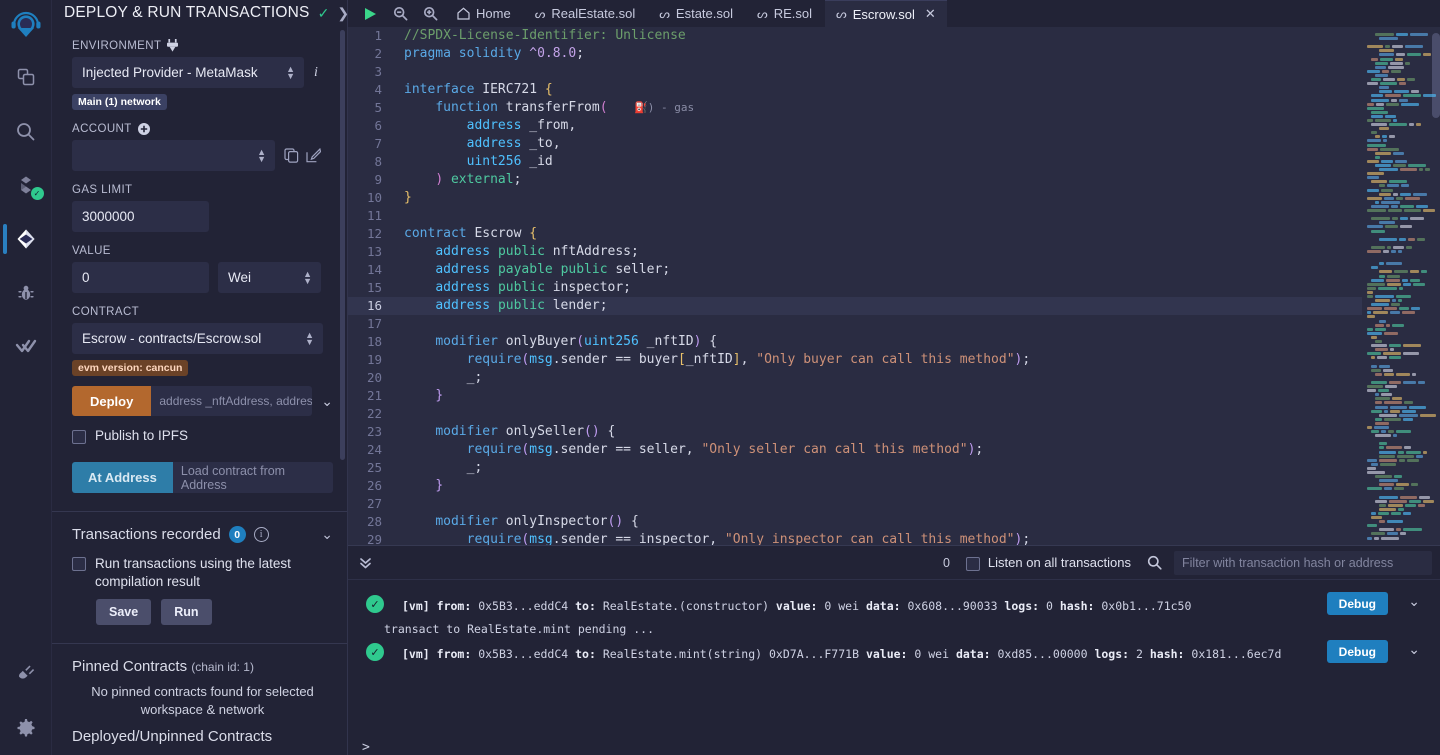  I want to click on line-number: 29, so click(374, 538).